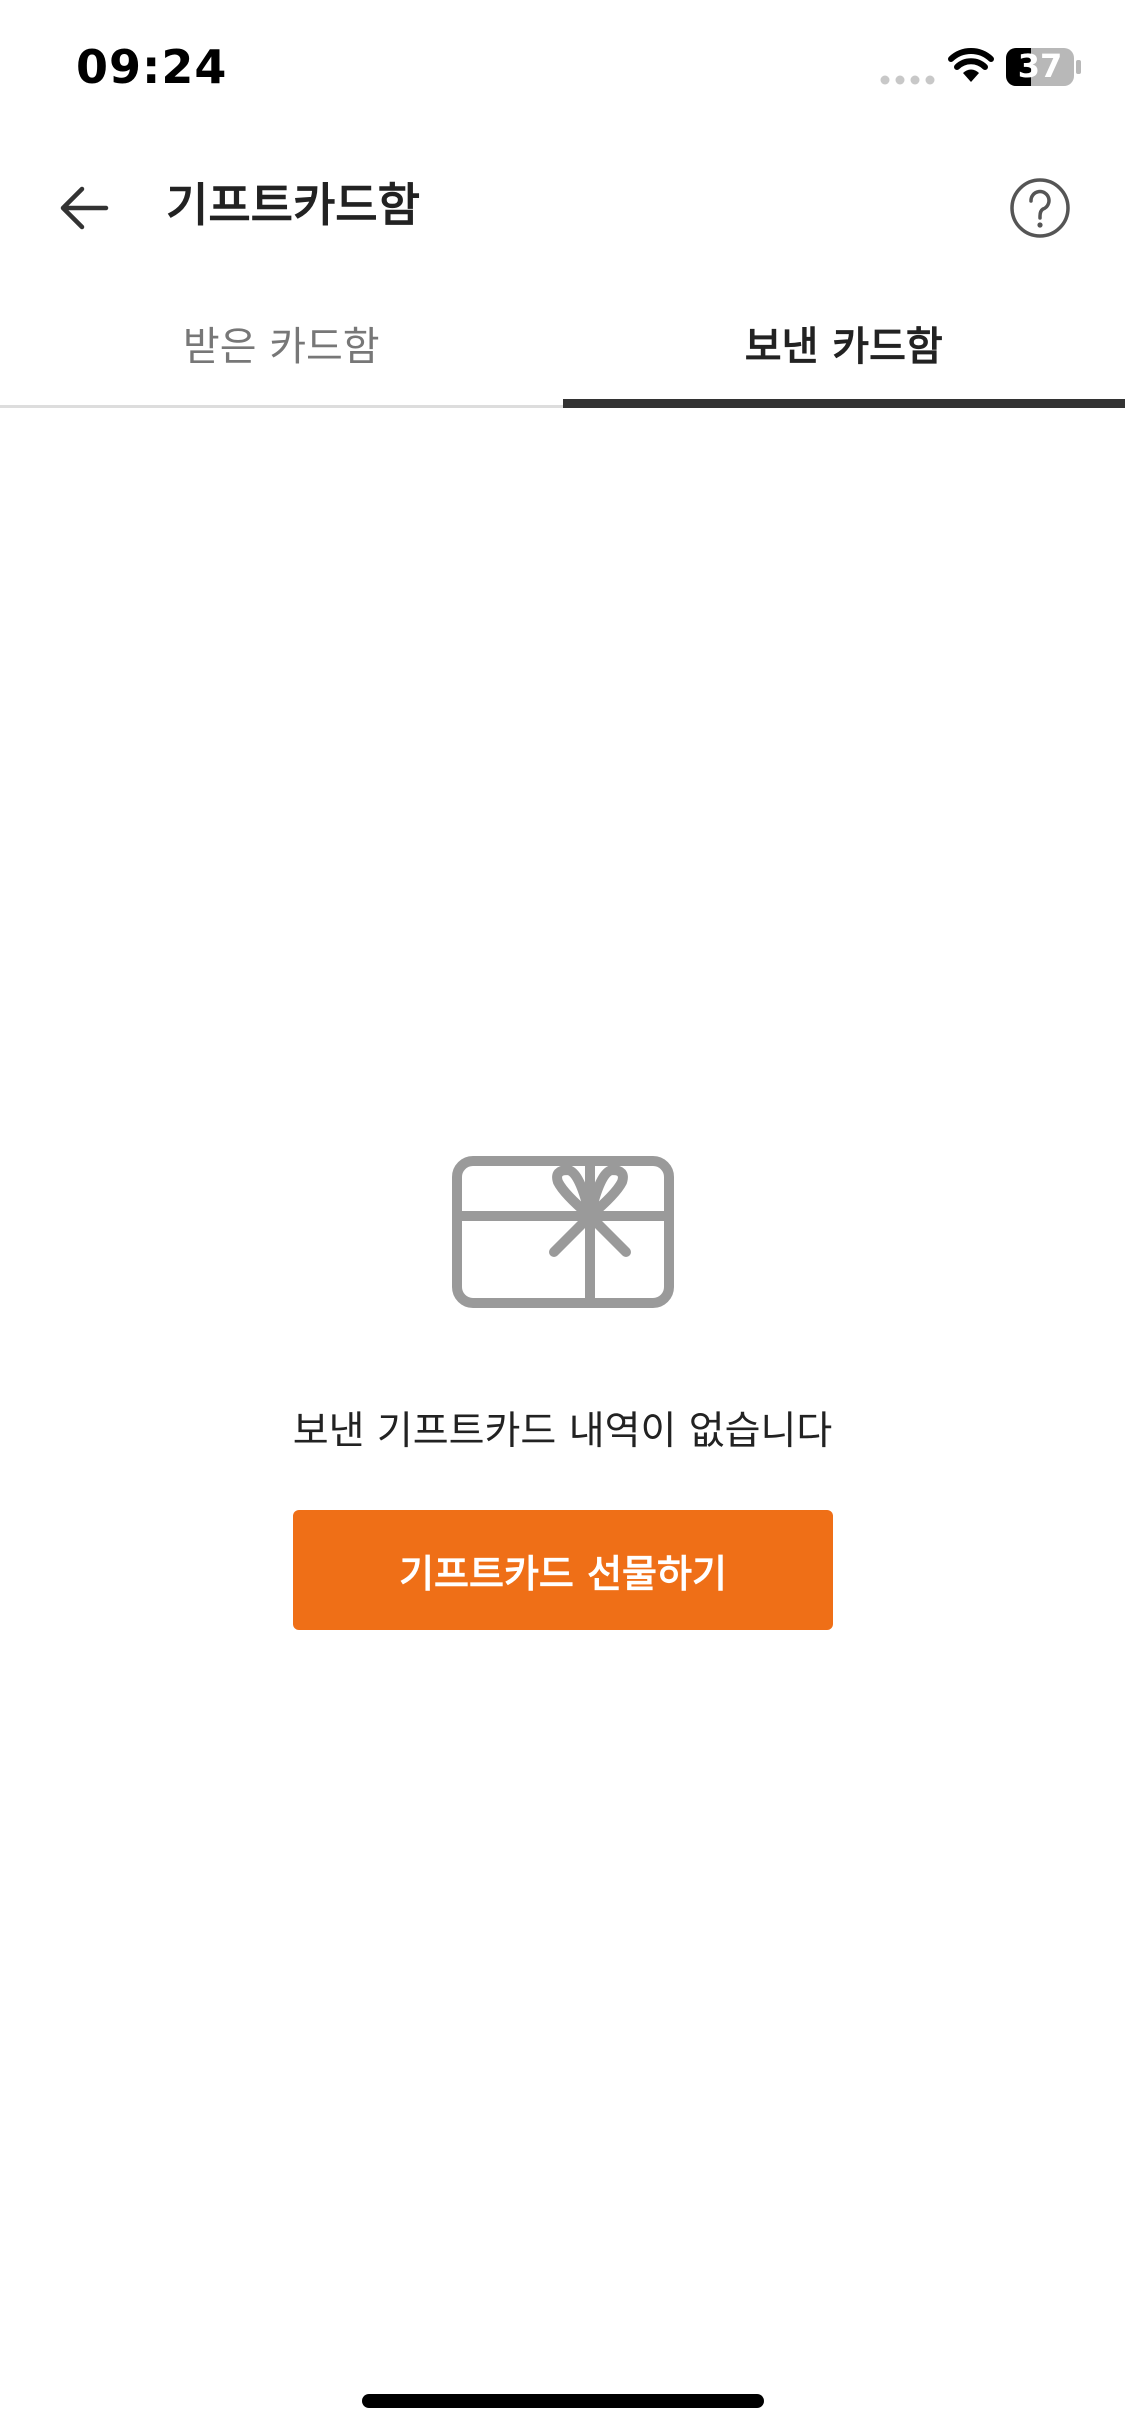 The height and width of the screenshot is (2436, 1125). Describe the element at coordinates (562, 70) in the screenshot. I see `status-bar: 09:24 37` at that location.